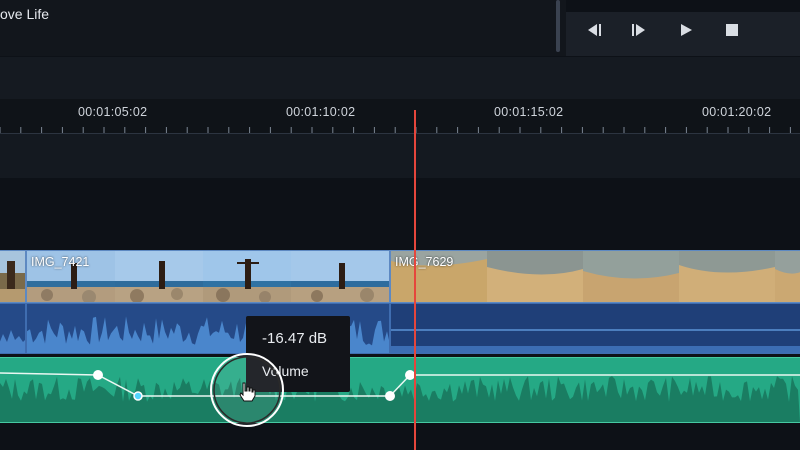 The image size is (800, 450). What do you see at coordinates (113, 112) in the screenshot?
I see `ruler-label: 00:01:05:02` at bounding box center [113, 112].